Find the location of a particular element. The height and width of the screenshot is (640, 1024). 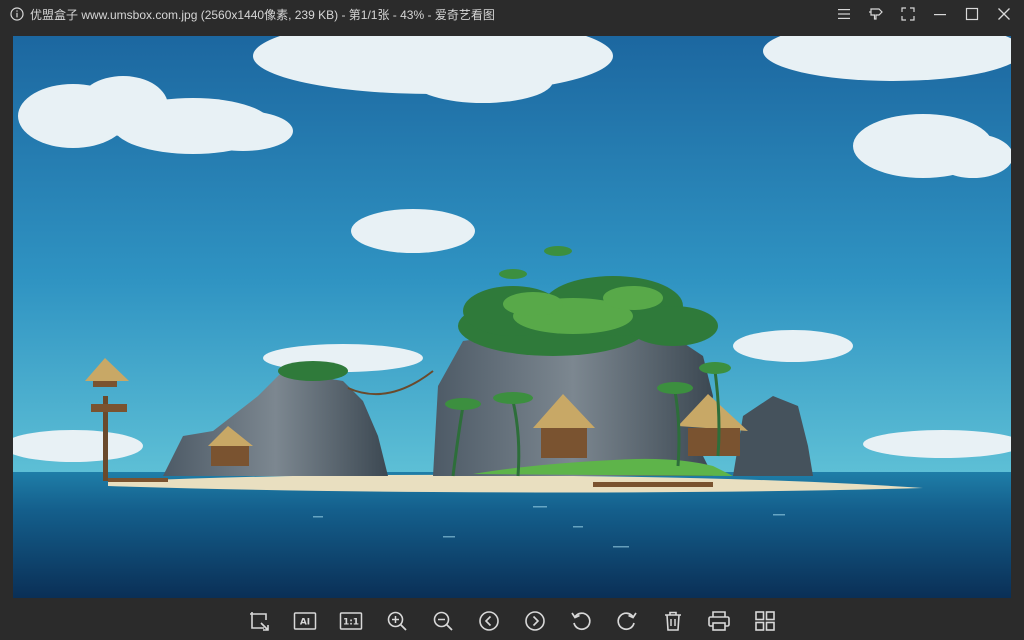

delete-button is located at coordinates (673, 621).